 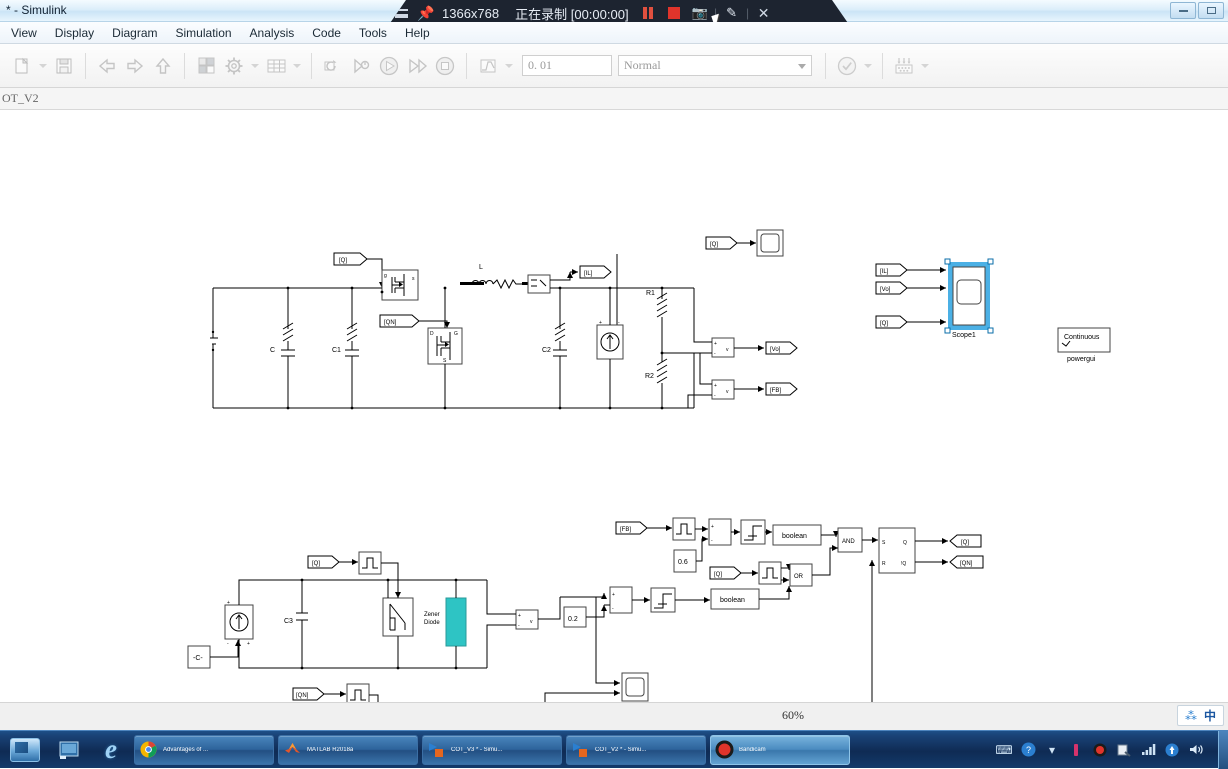 I want to click on record-icon, so click(x=1100, y=750).